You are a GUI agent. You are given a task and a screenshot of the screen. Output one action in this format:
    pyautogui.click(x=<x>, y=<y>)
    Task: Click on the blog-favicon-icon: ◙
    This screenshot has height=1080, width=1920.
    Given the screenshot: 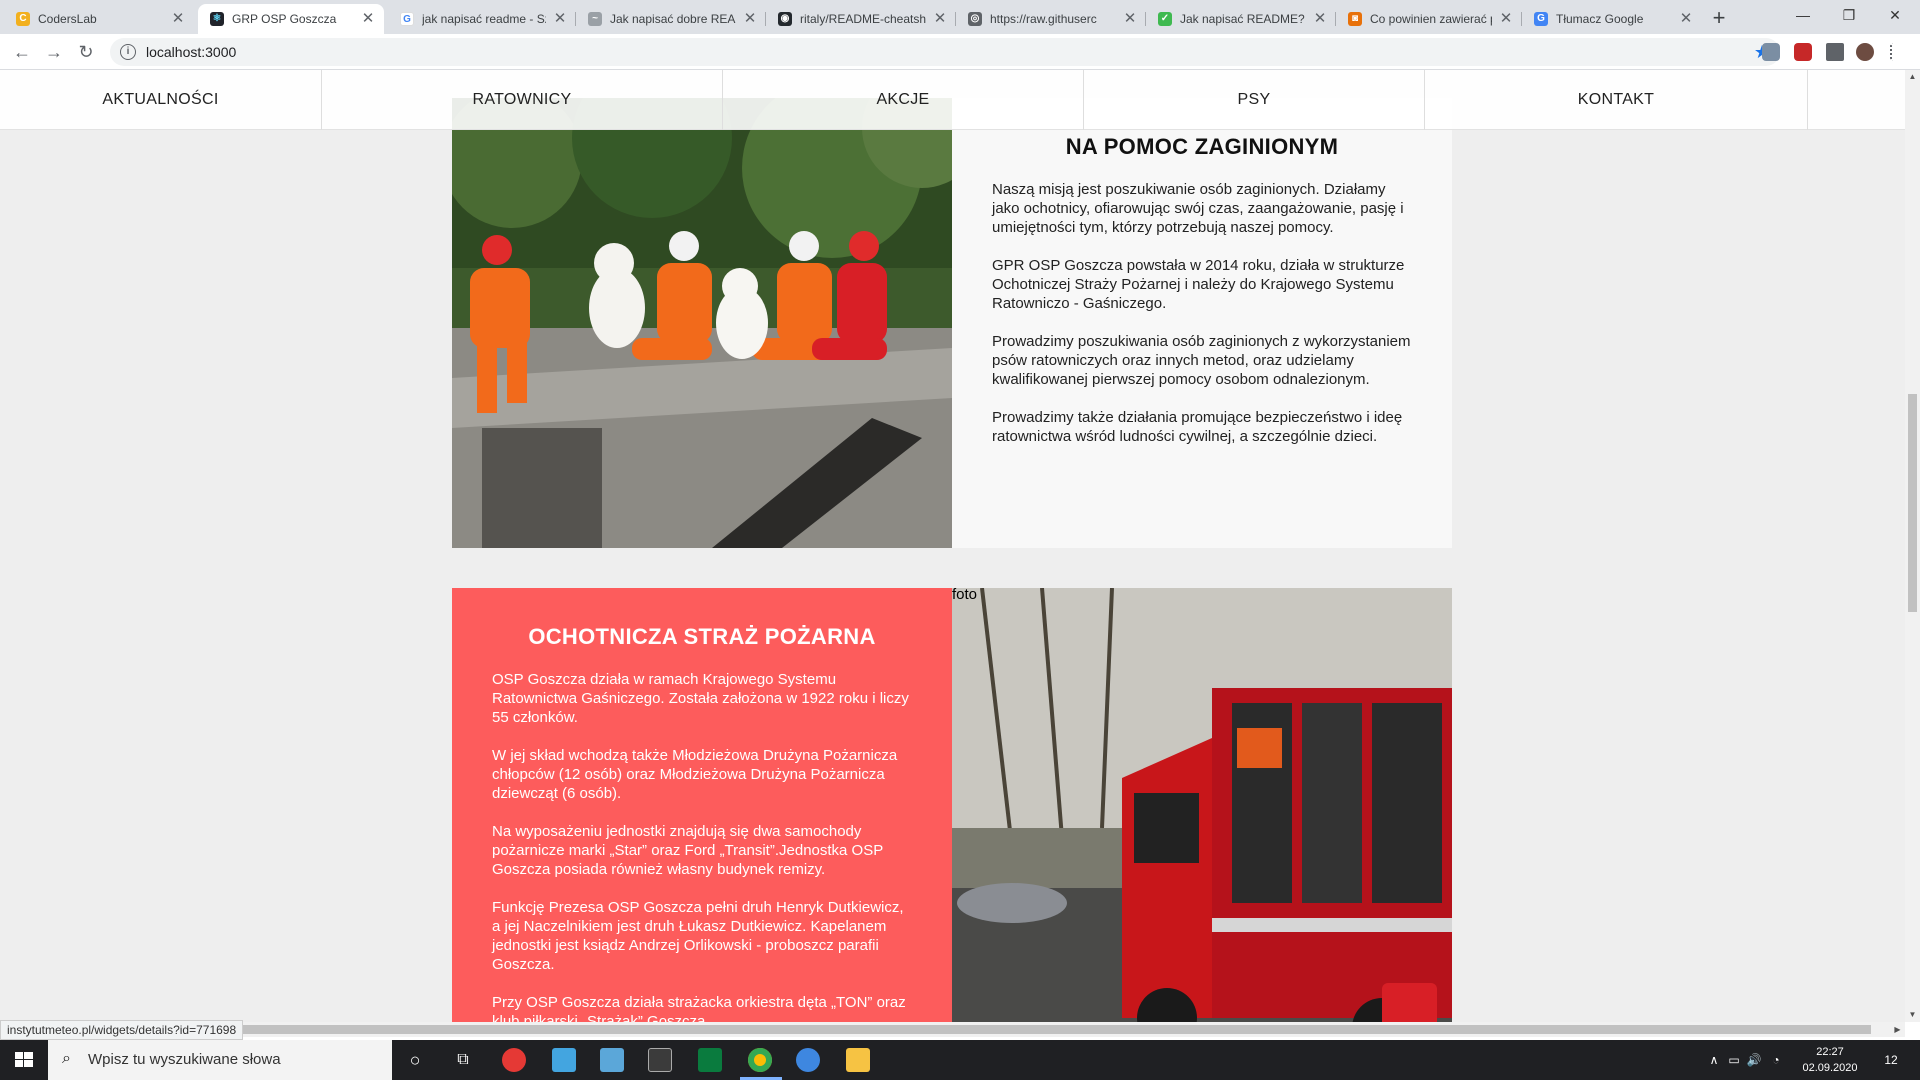 What is the action you would take?
    pyautogui.click(x=1355, y=19)
    